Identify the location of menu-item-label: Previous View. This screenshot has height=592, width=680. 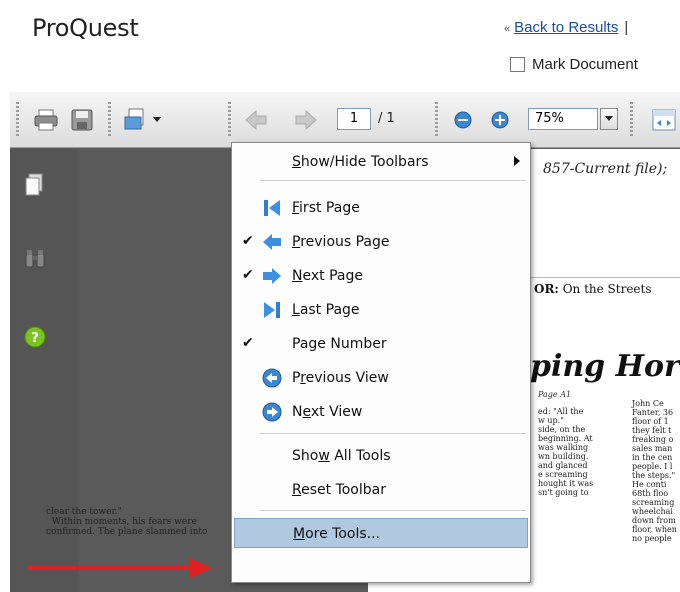
(340, 378).